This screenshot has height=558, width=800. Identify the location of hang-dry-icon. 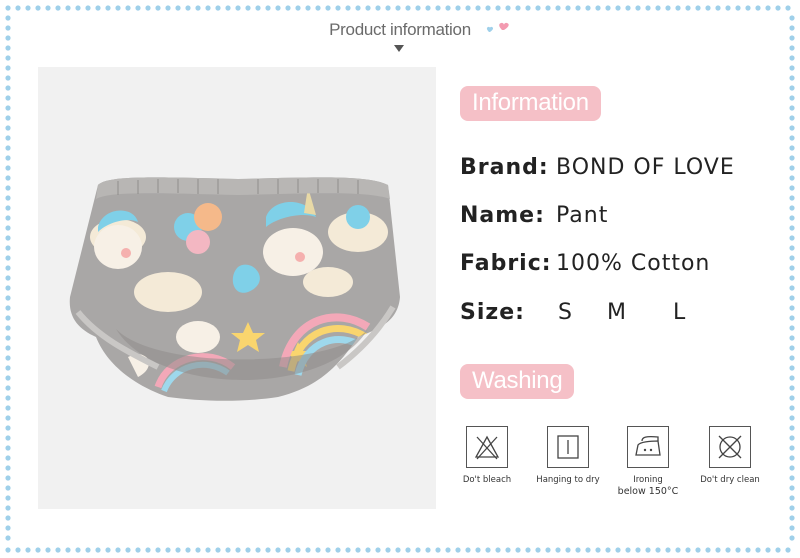
(568, 447).